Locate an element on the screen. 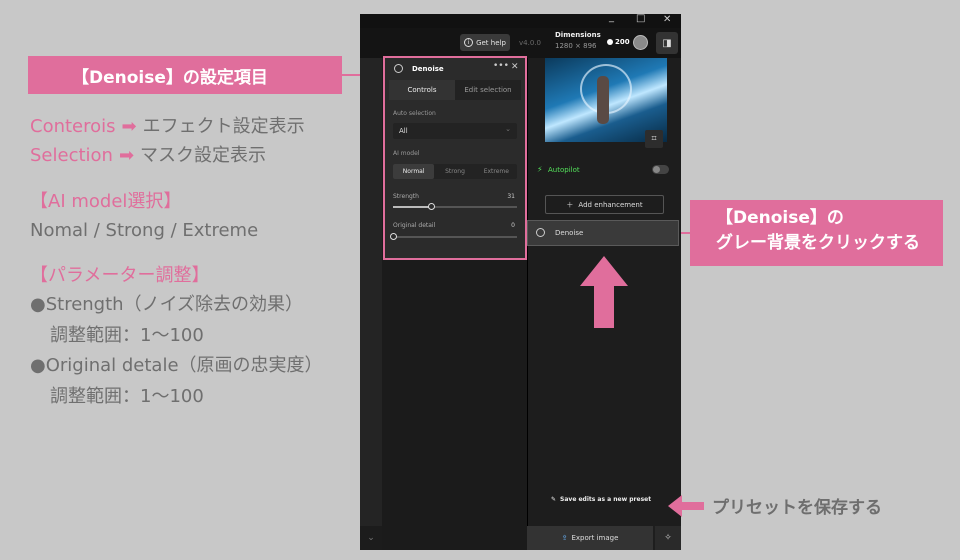 Image resolution: width=960 pixels, height=560 pixels. close-icon: ✕ is located at coordinates (515, 67).